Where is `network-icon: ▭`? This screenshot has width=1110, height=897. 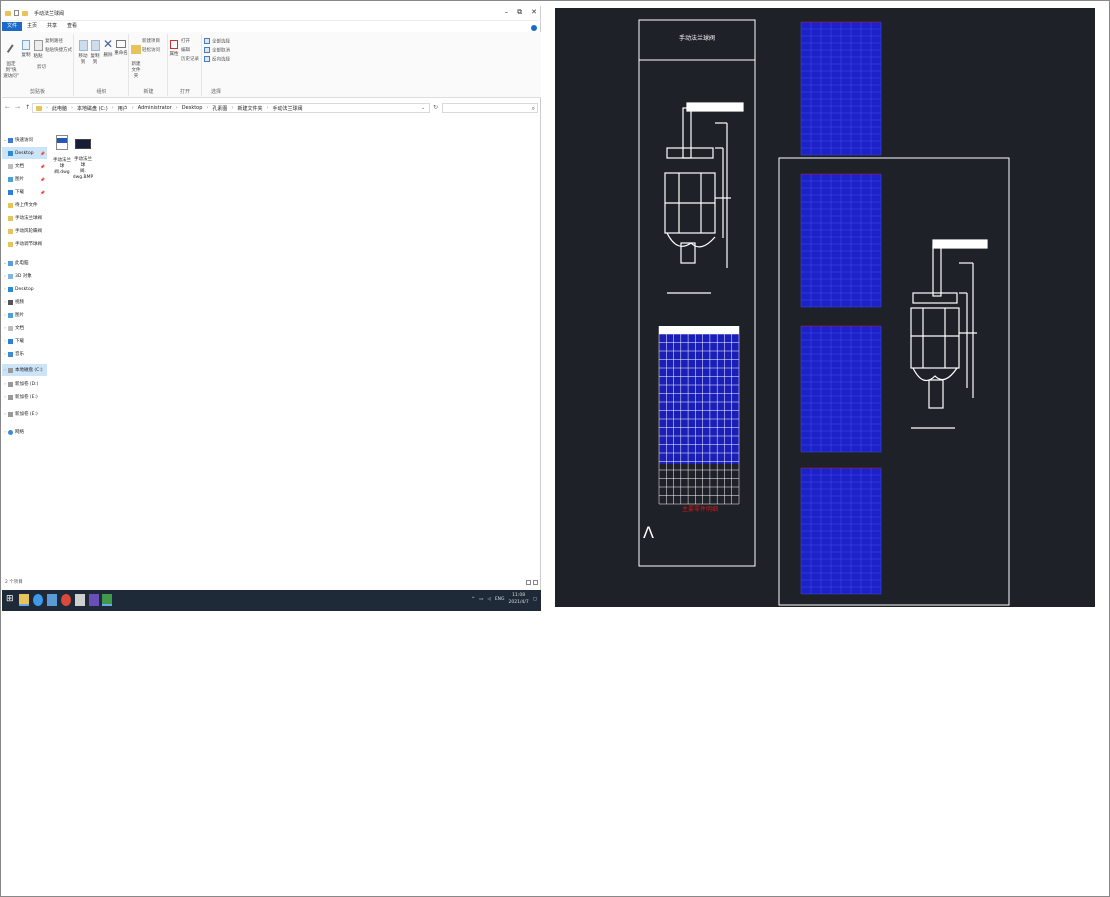
network-icon: ▭ is located at coordinates (481, 599).